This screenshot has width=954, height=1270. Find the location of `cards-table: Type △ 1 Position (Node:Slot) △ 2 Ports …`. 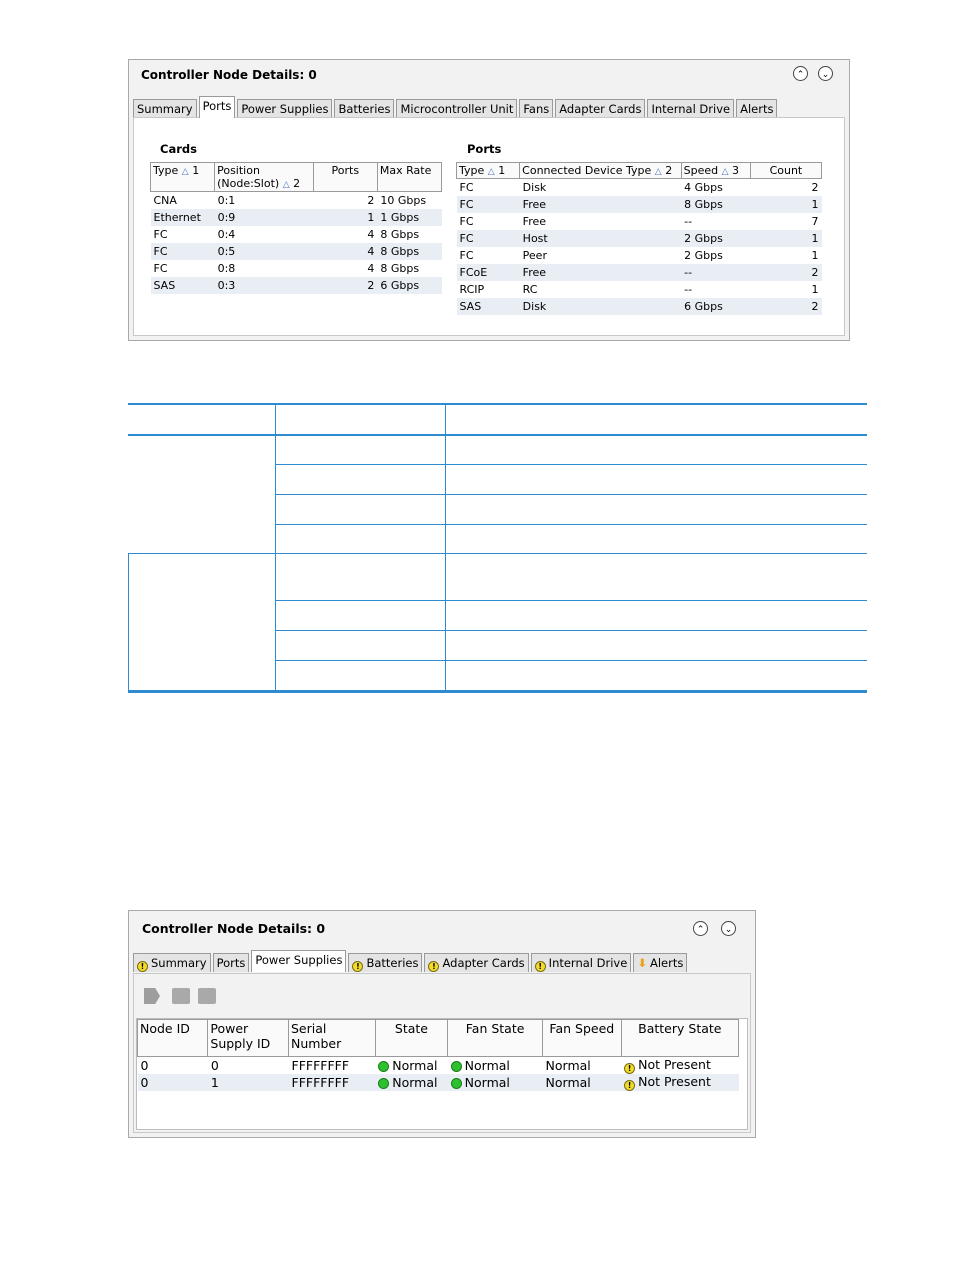

cards-table: Type △ 1 Position (Node:Slot) △ 2 Ports … is located at coordinates (296, 228).